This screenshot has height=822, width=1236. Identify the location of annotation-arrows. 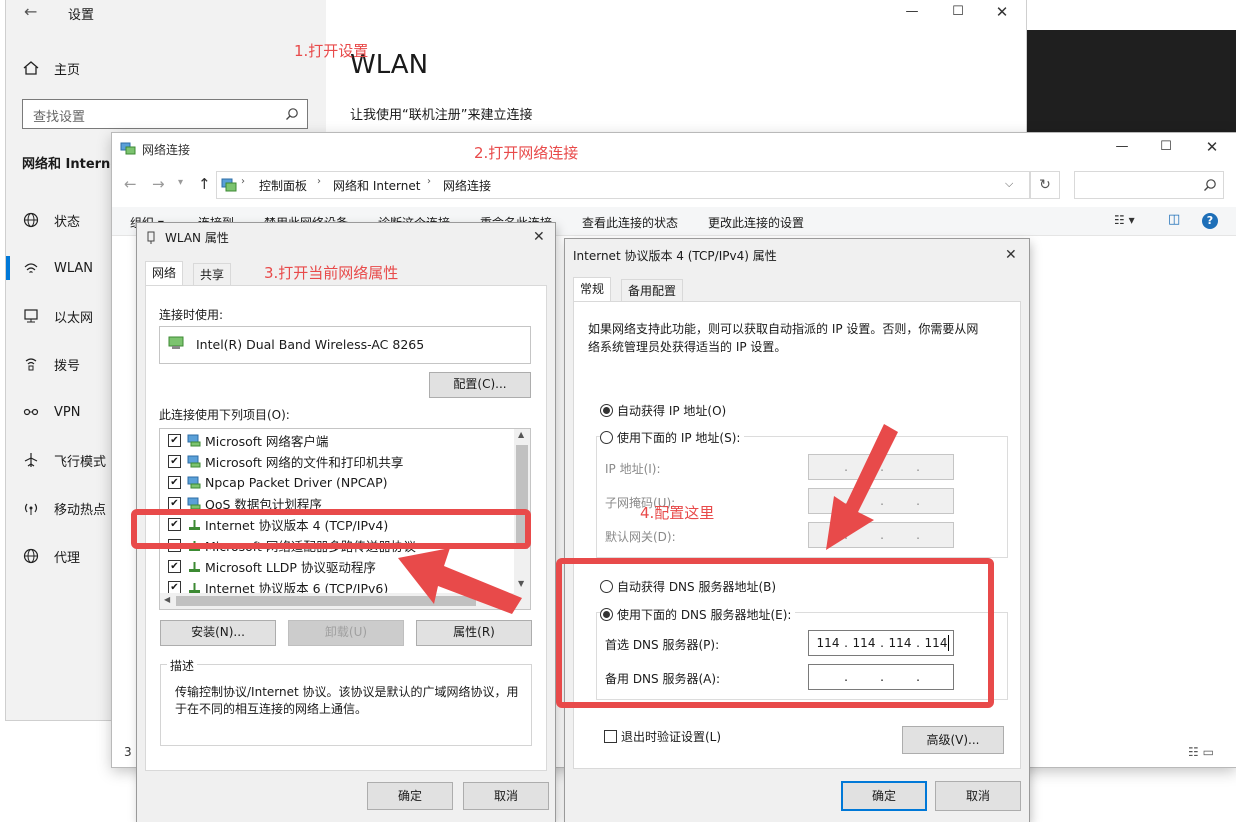
(648, 519).